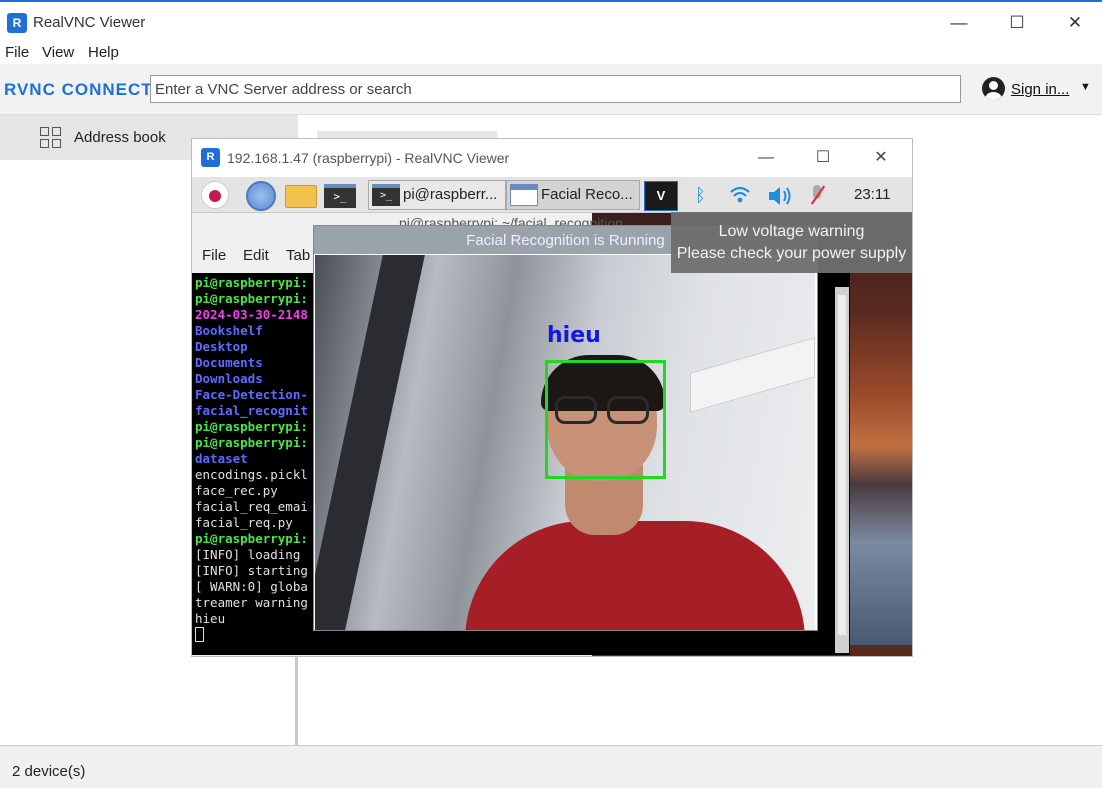 The width and height of the screenshot is (1102, 788). What do you see at coordinates (872, 194) in the screenshot?
I see `clock: 23:11` at bounding box center [872, 194].